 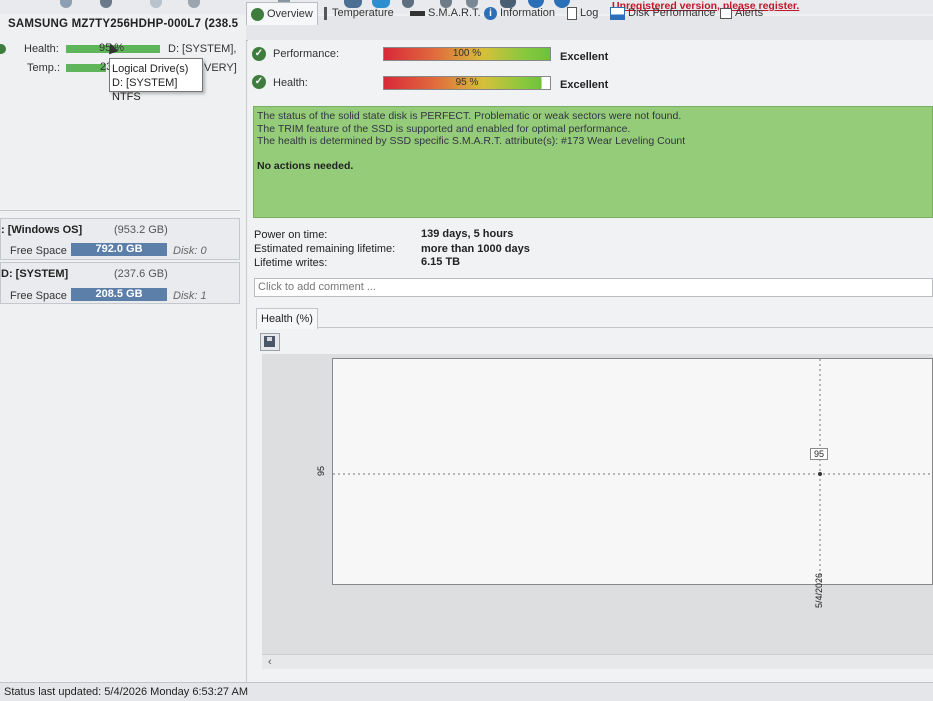 What do you see at coordinates (584, 85) in the screenshot?
I see `health-rating: Excellent` at bounding box center [584, 85].